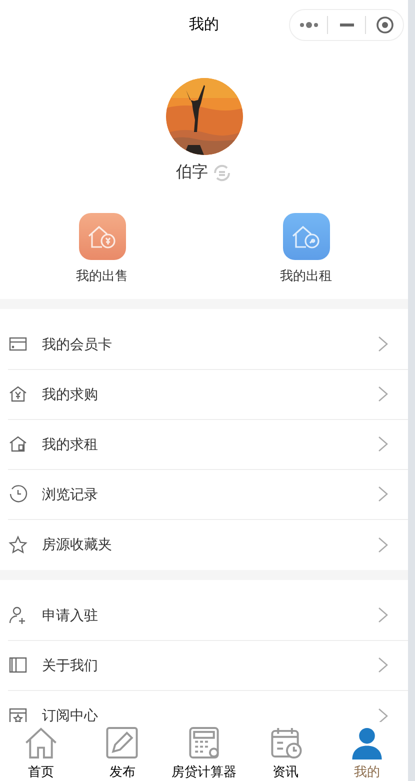  Describe the element at coordinates (204, 24) in the screenshot. I see `page-title: 我的` at that location.